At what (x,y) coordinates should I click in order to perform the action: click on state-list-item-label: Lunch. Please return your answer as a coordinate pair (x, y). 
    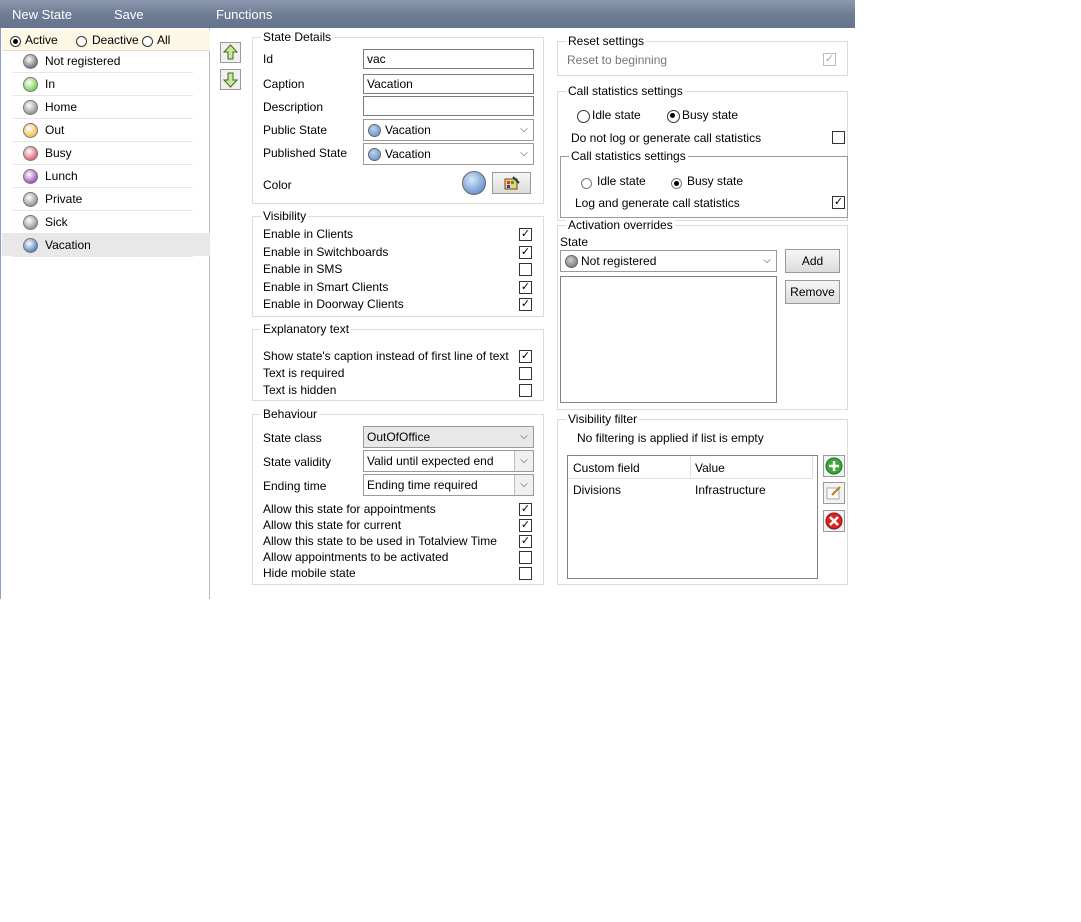
    Looking at the image, I should click on (61, 176).